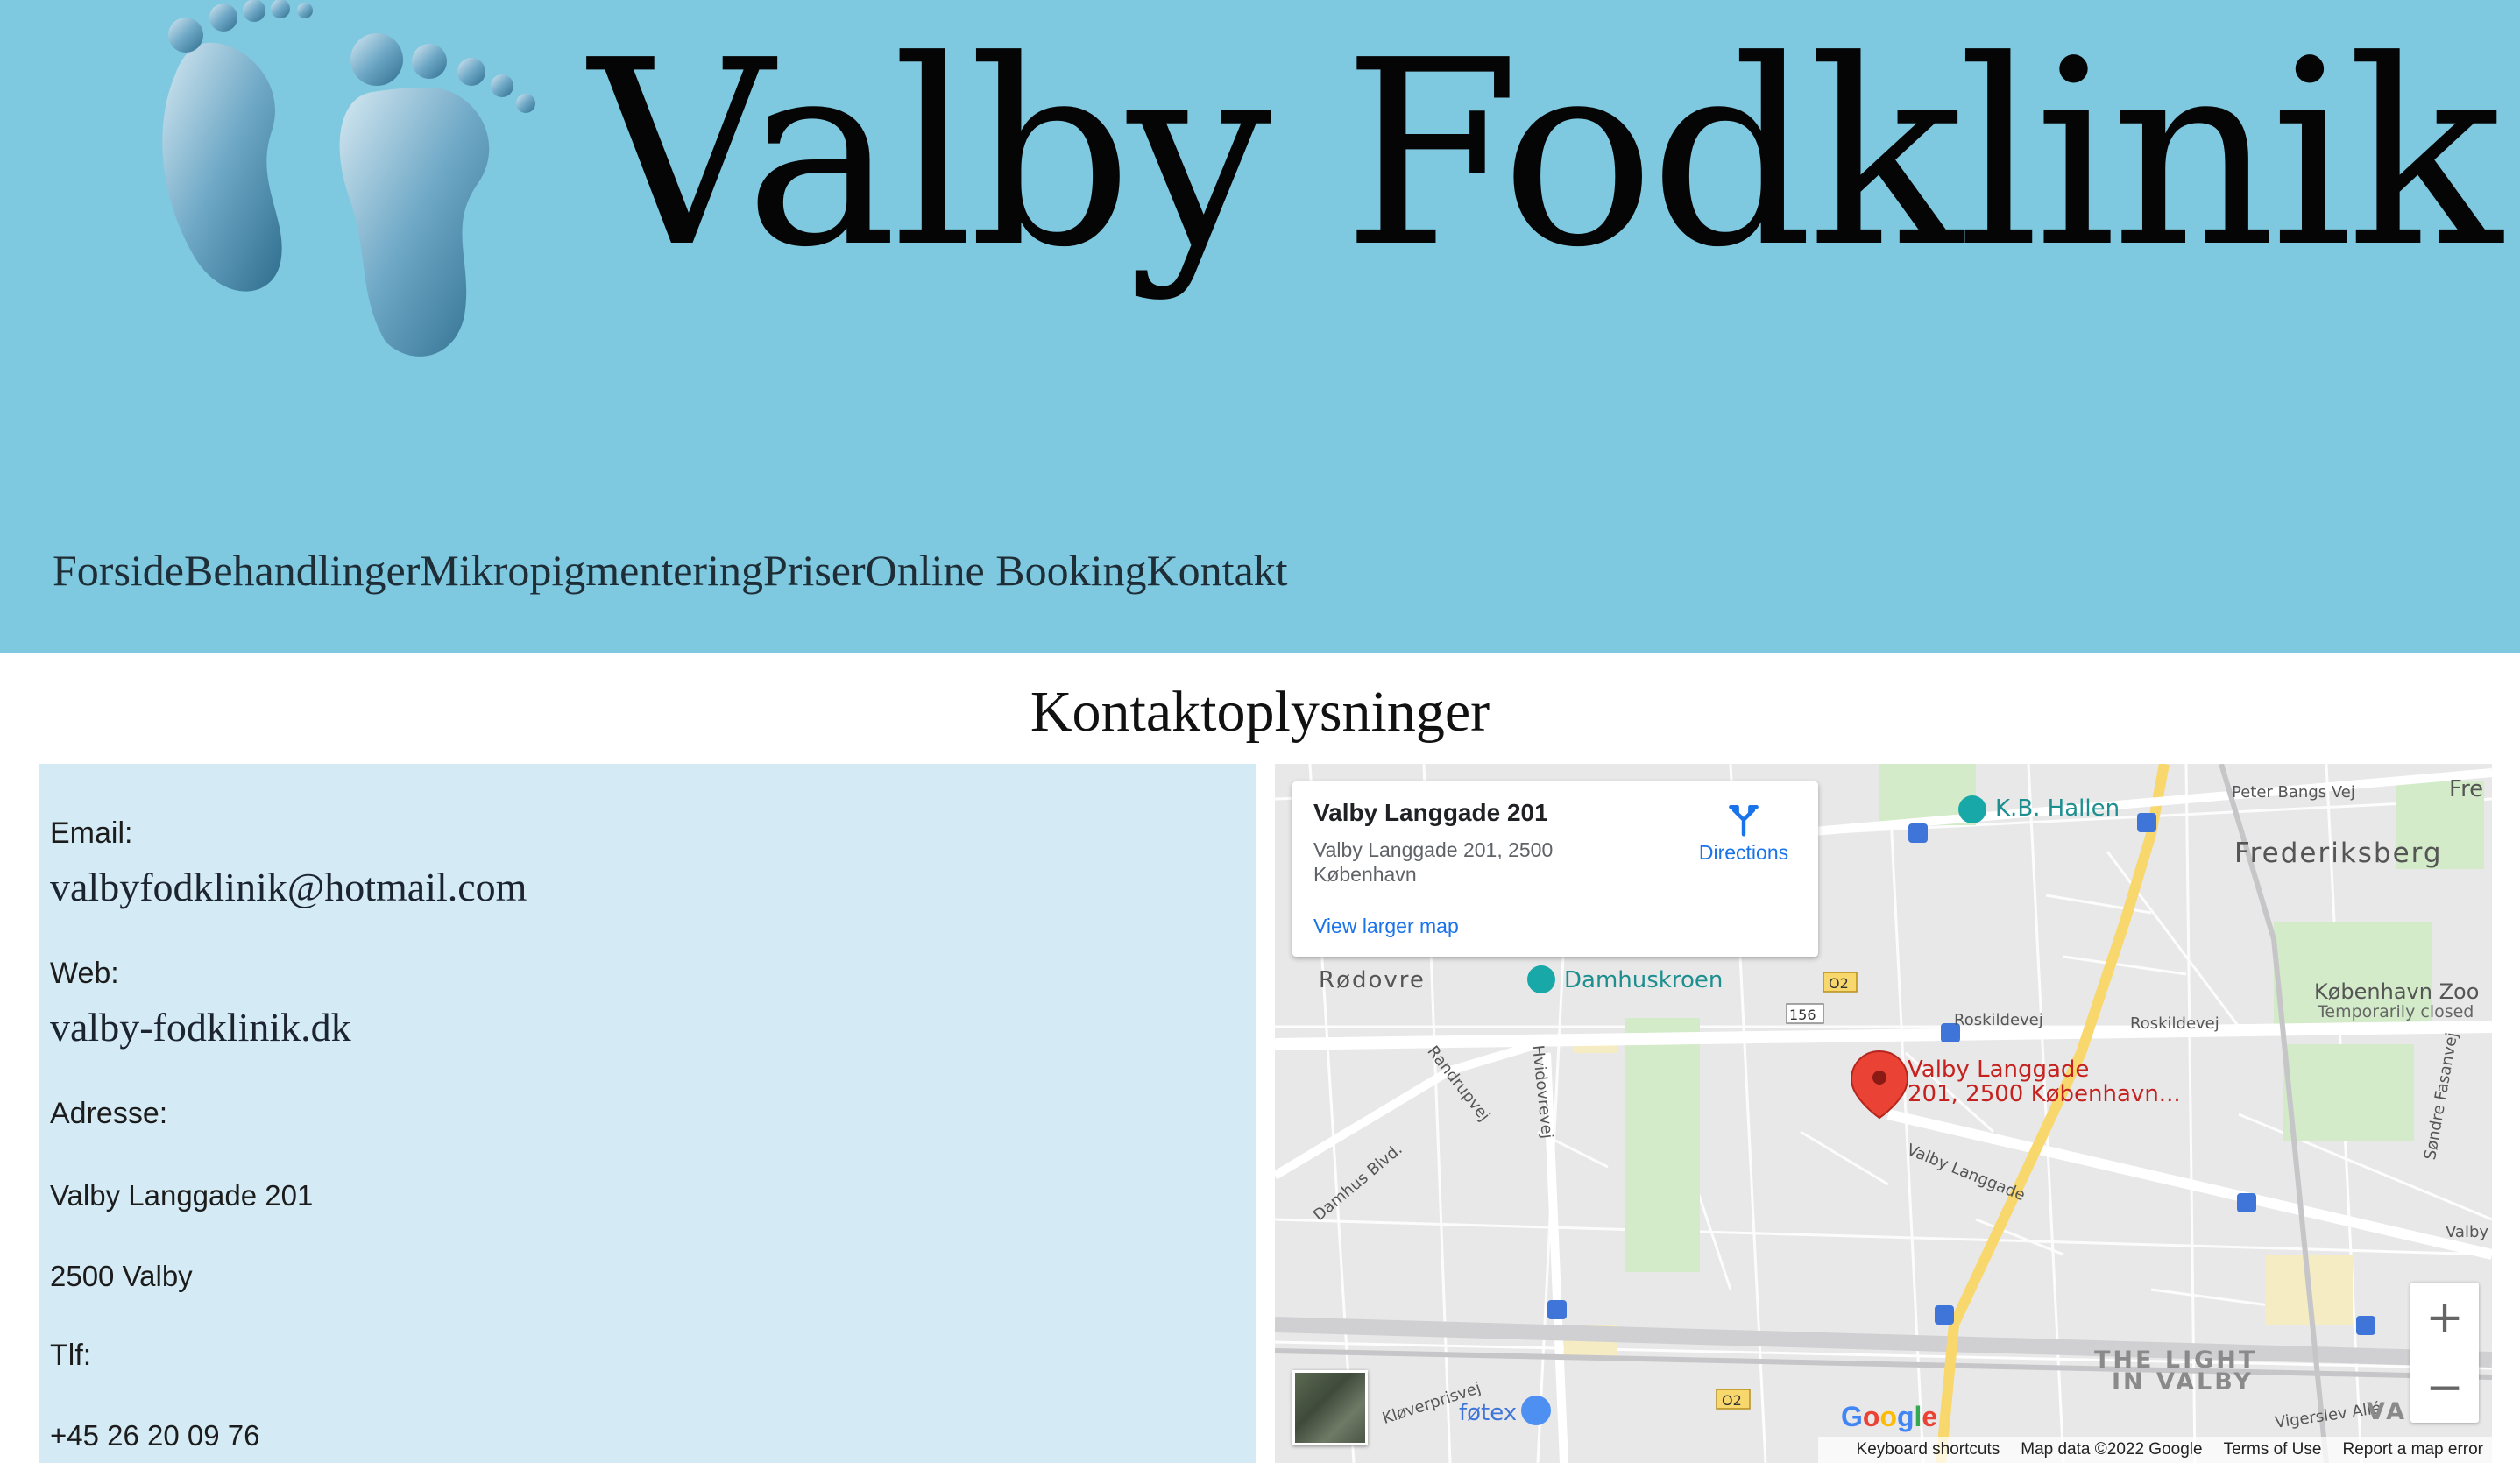  I want to click on map-label-va: VA, so click(2387, 1412).